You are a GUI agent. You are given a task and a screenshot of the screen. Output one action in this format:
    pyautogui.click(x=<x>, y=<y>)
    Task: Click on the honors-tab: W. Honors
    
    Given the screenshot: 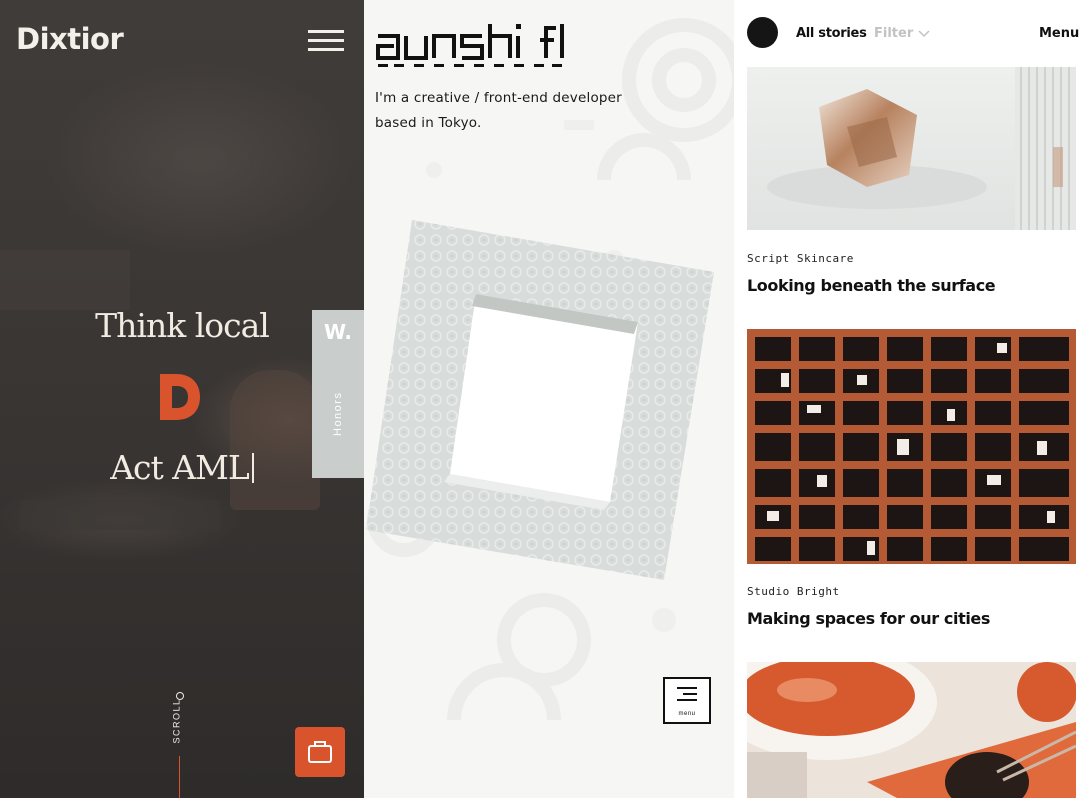 What is the action you would take?
    pyautogui.click(x=338, y=394)
    